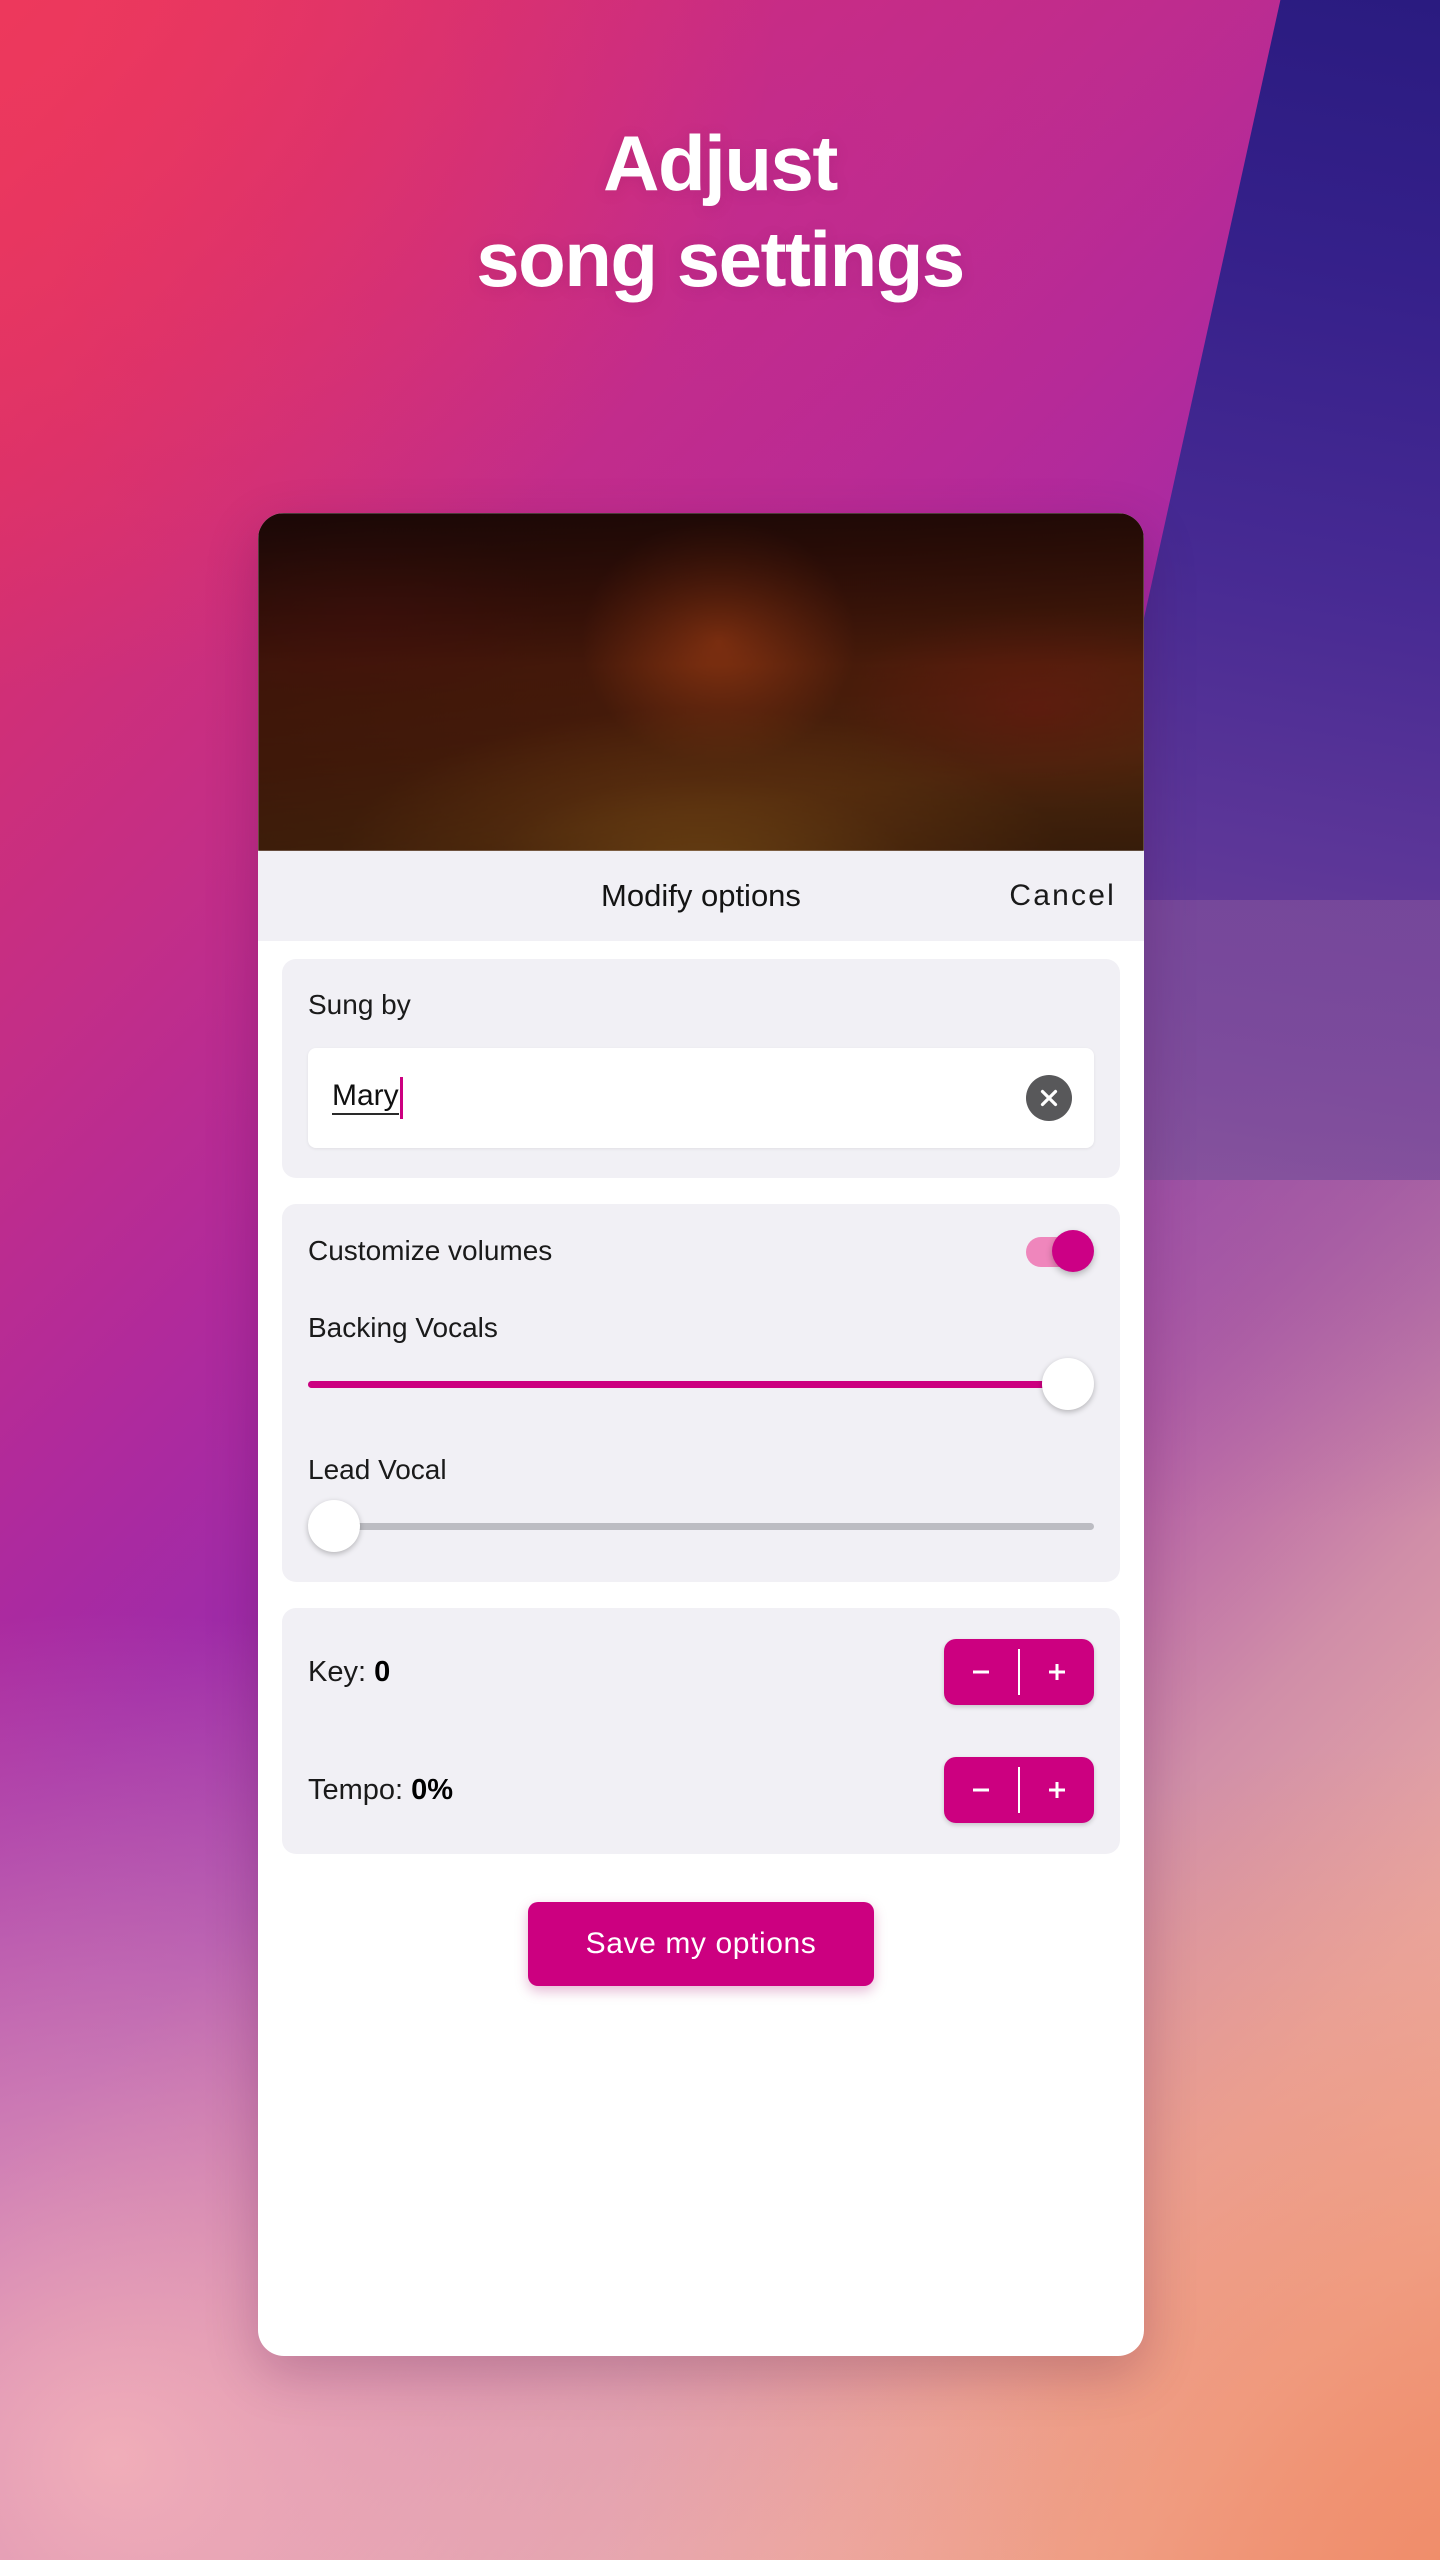 This screenshot has height=2560, width=1440. I want to click on tempo-plus-button, so click(1057, 1790).